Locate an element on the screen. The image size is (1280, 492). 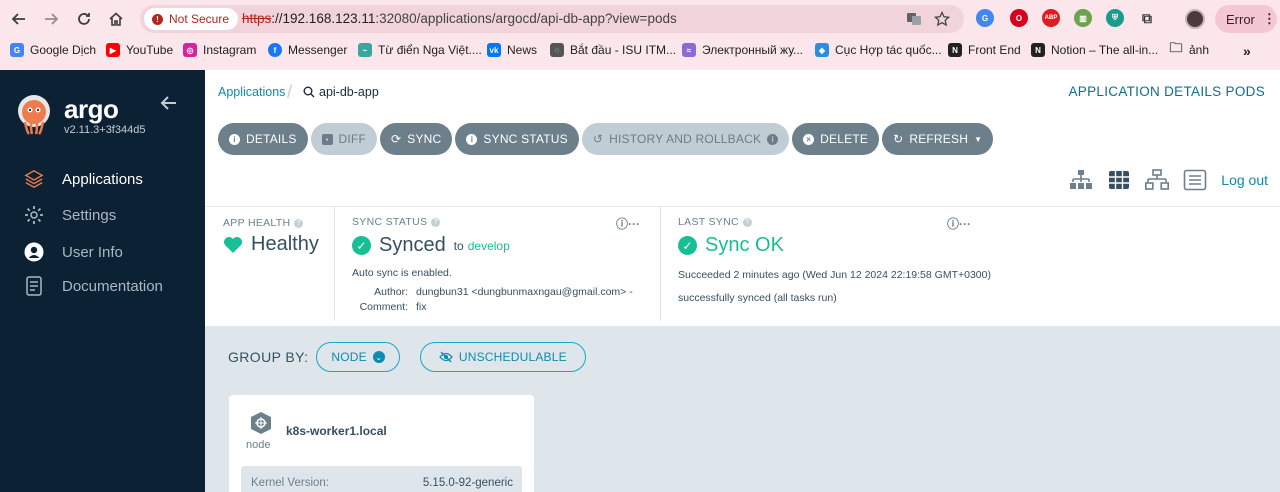
sidebar-item-applications: Applications is located at coordinates (83, 179).